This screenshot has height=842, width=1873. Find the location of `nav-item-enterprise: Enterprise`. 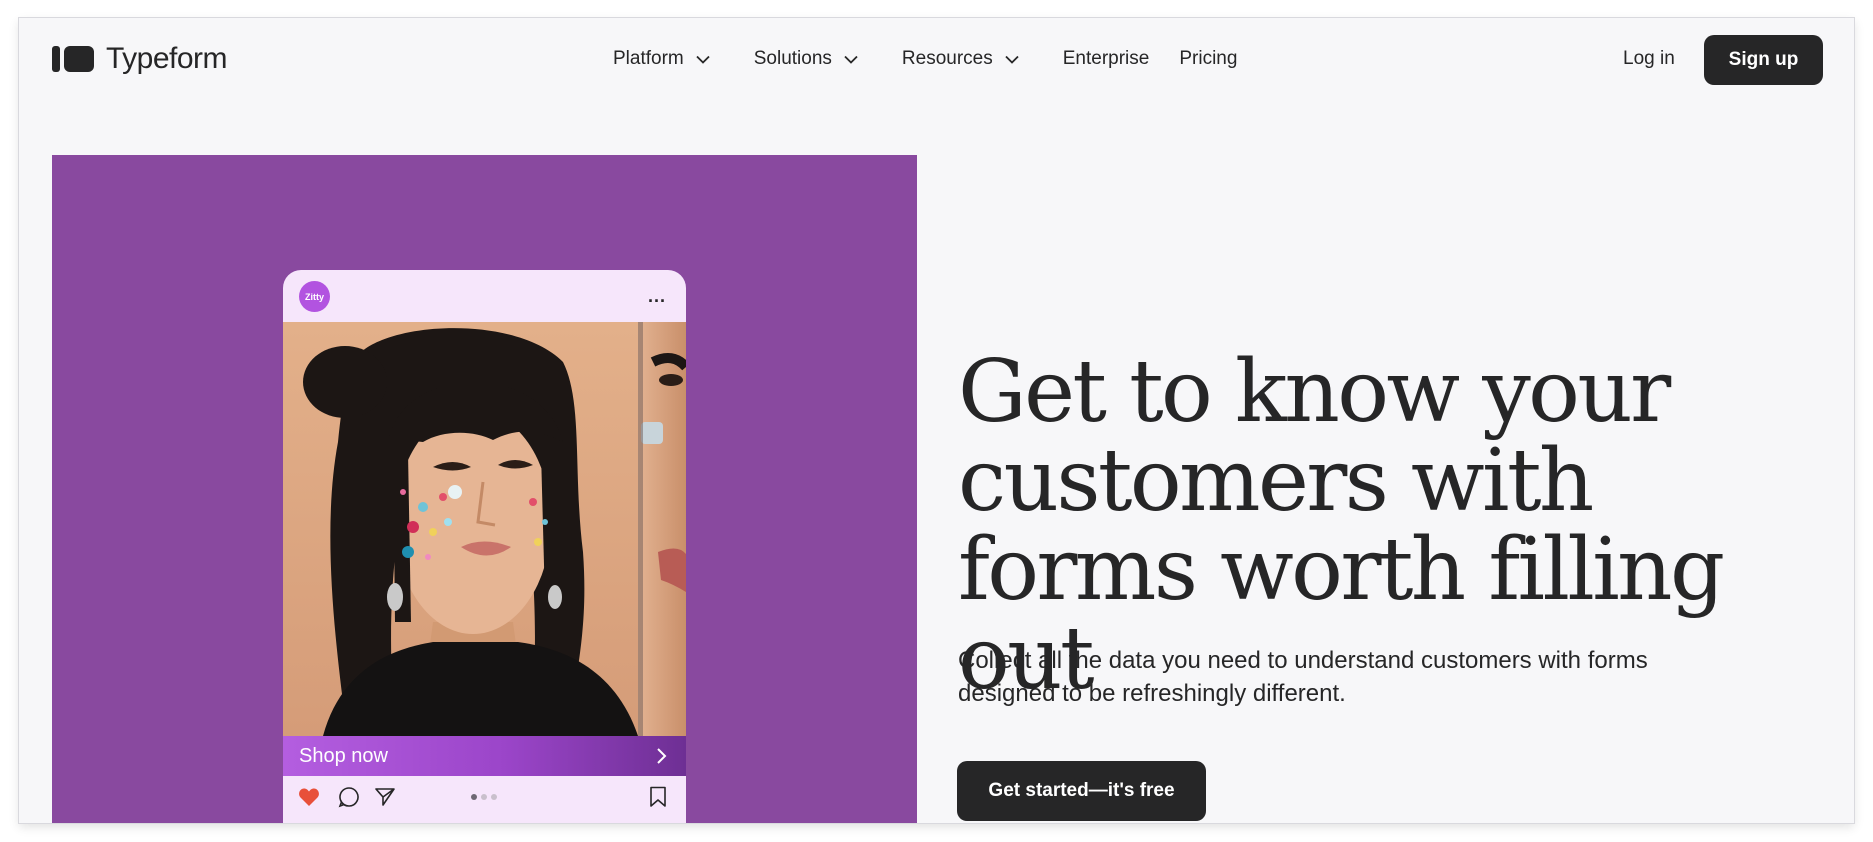

nav-item-enterprise: Enterprise is located at coordinates (1106, 59).